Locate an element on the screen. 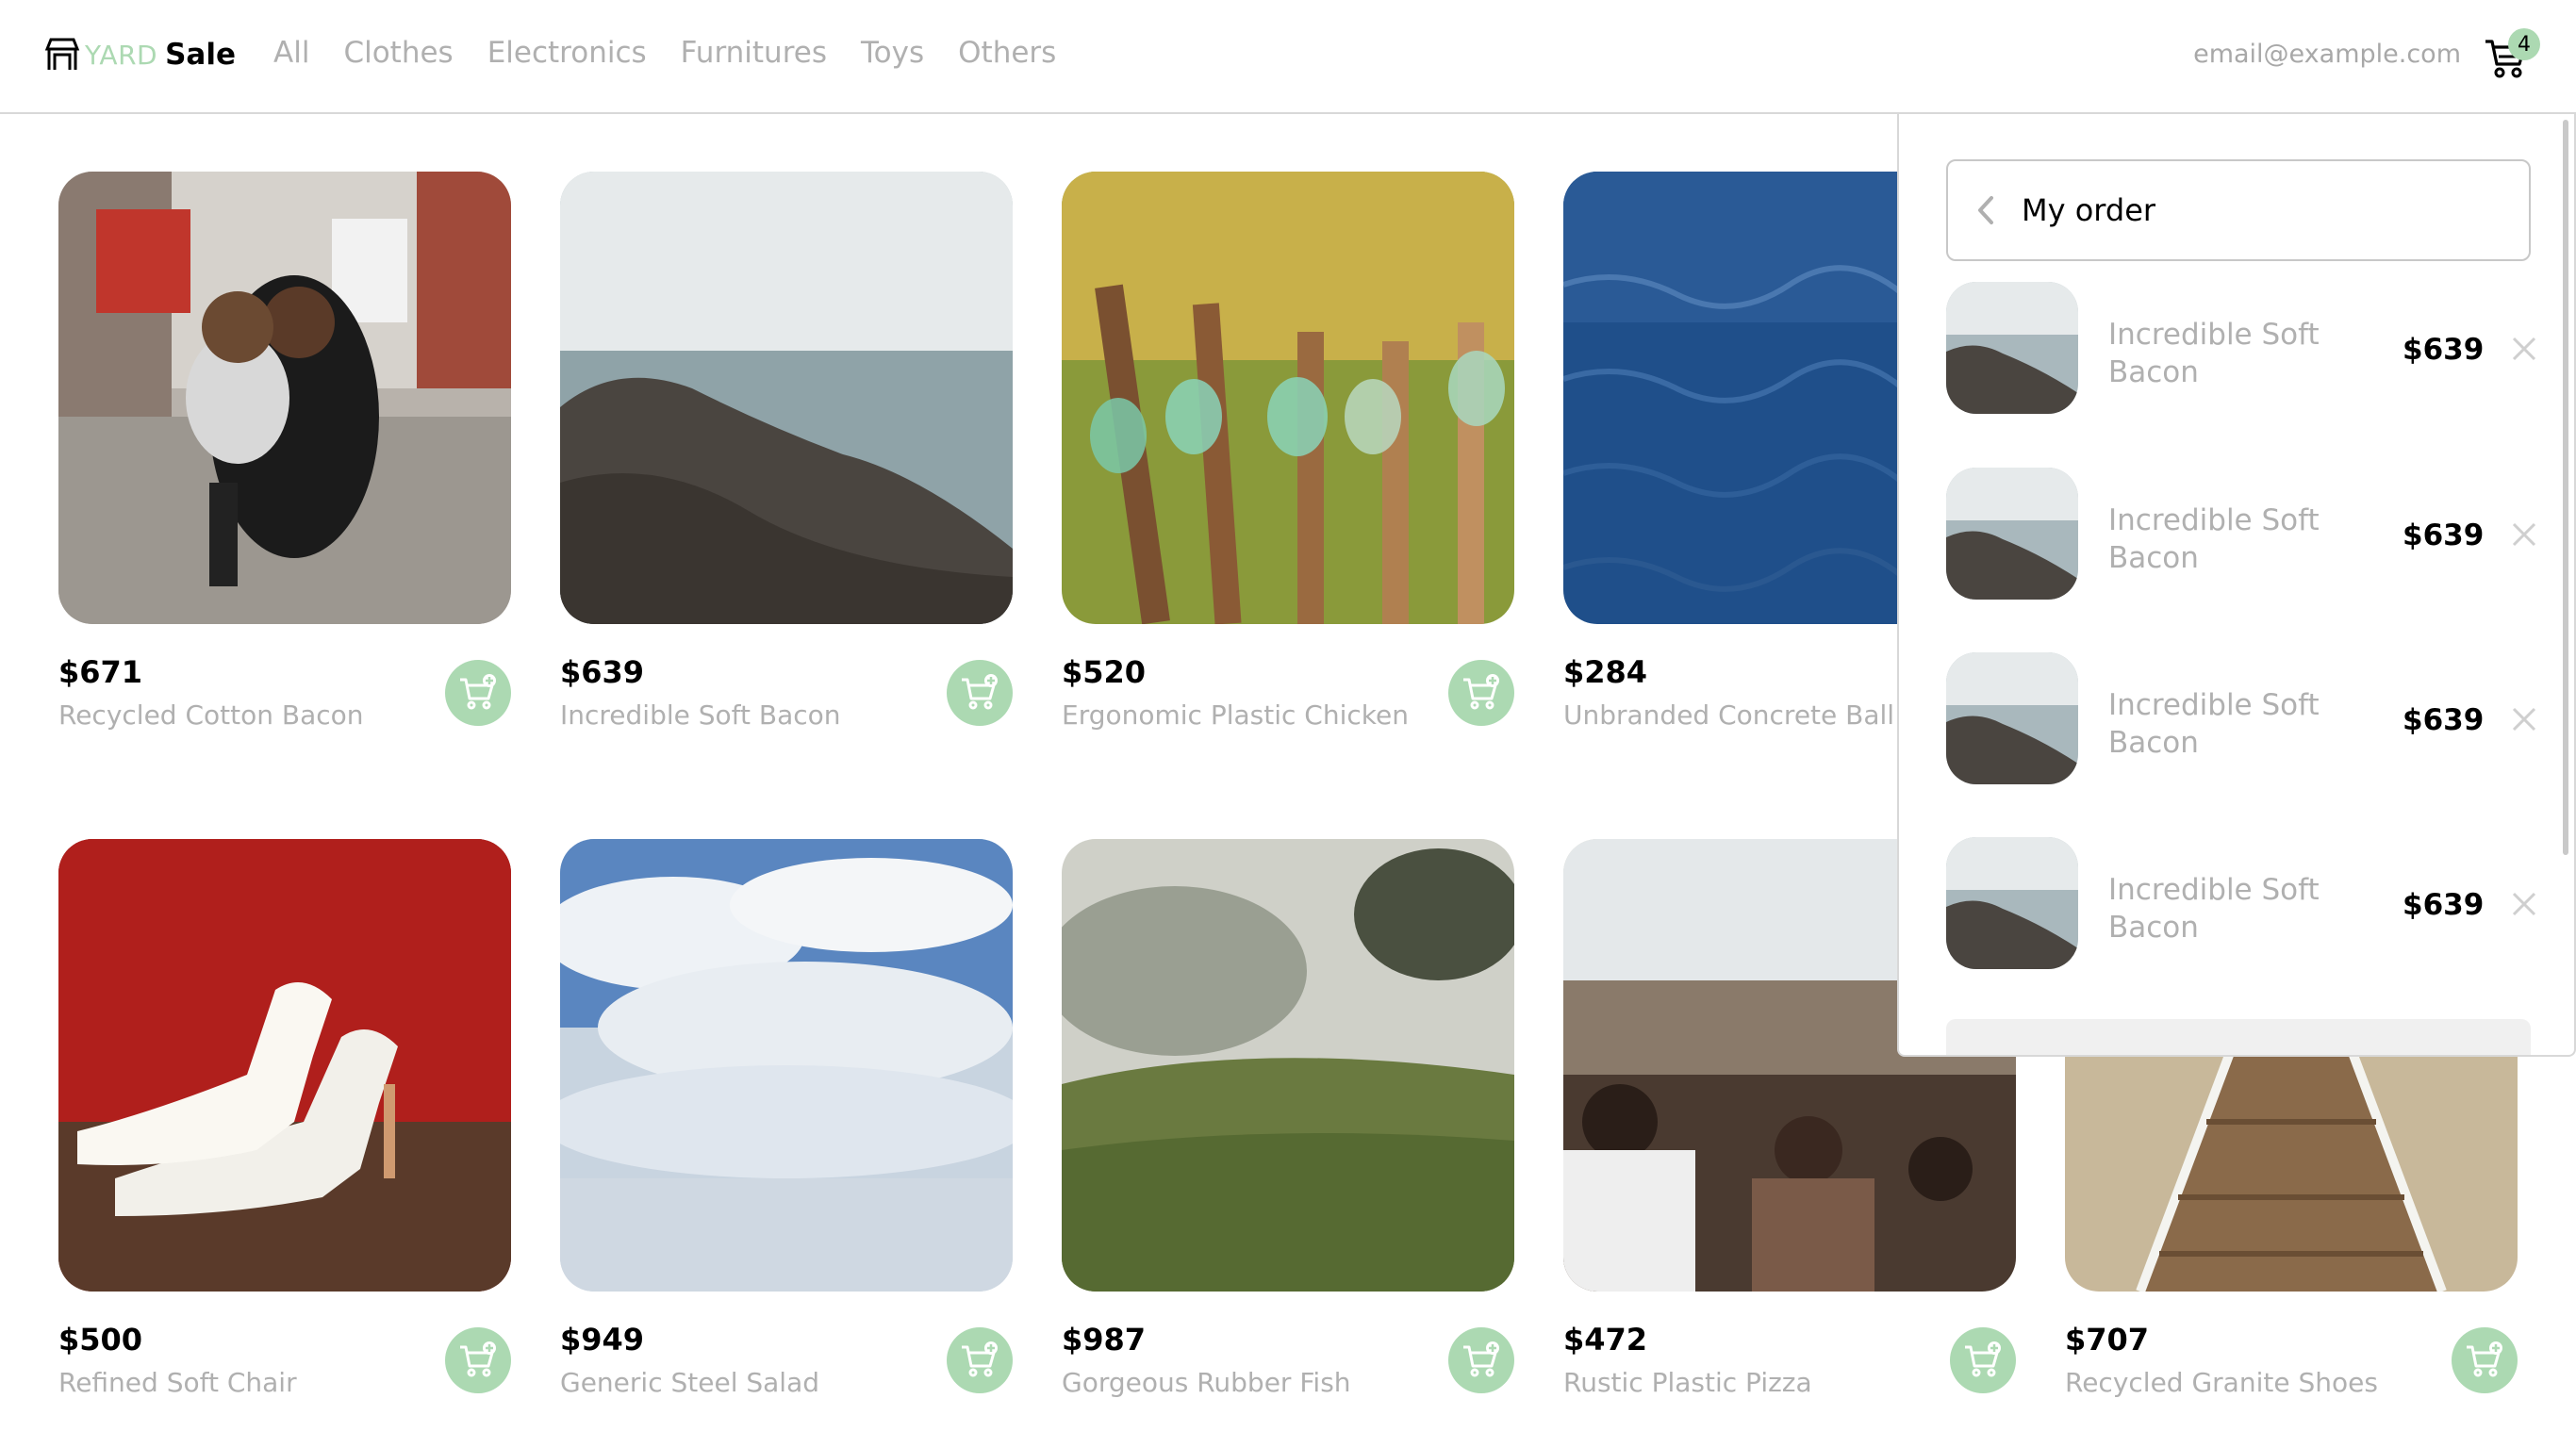  nav-link-others: Others is located at coordinates (1007, 53).